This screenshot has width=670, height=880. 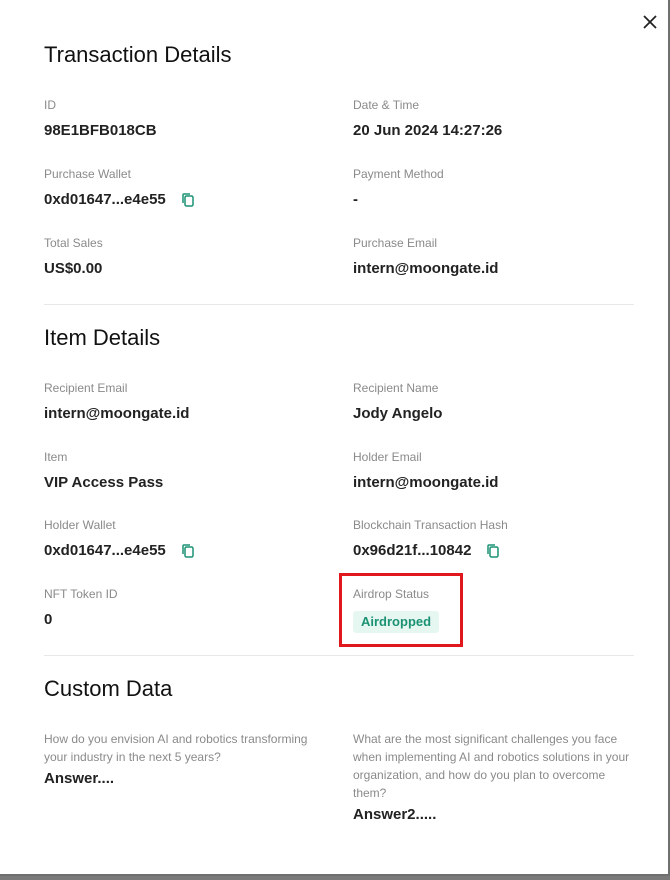 I want to click on datetime-value: 20 Jun 2024 14:27:26, so click(x=428, y=130).